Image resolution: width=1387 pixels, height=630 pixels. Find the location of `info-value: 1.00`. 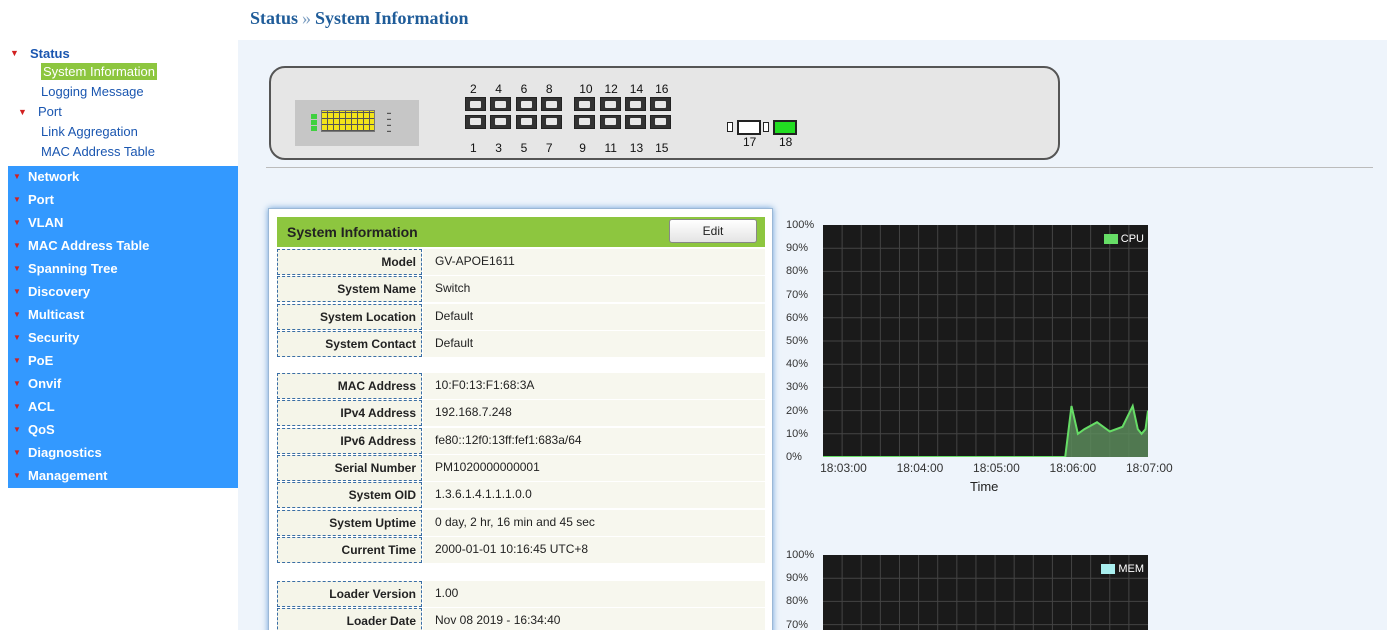

info-value: 1.00 is located at coordinates (594, 594).